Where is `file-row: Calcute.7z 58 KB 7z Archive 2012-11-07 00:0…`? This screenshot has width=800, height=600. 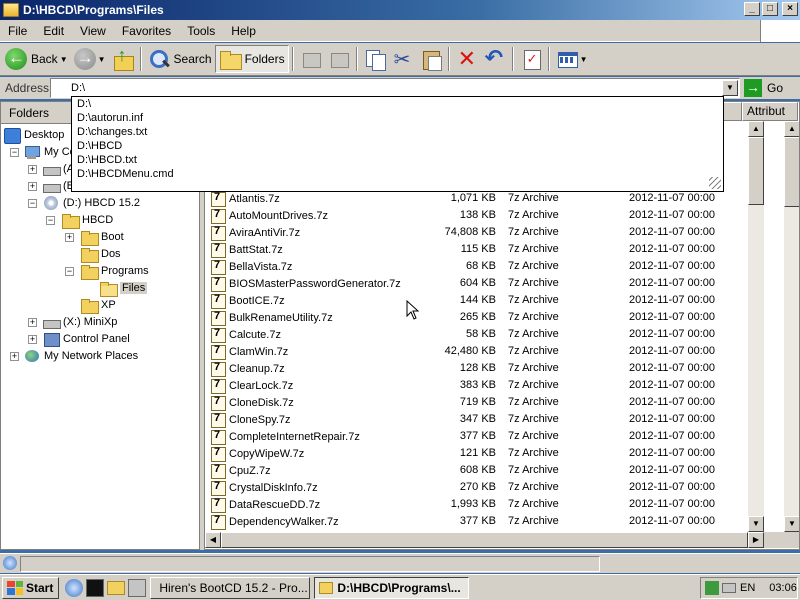 file-row: Calcute.7z 58 KB 7z Archive 2012-11-07 00:0… is located at coordinates (481, 334).